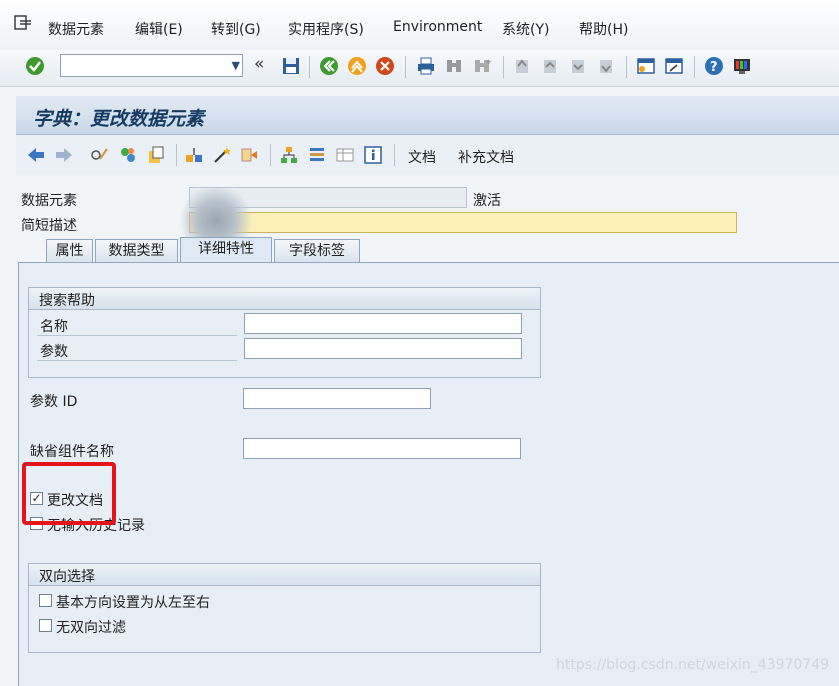  I want to click on display-change-icon, so click(100, 155).